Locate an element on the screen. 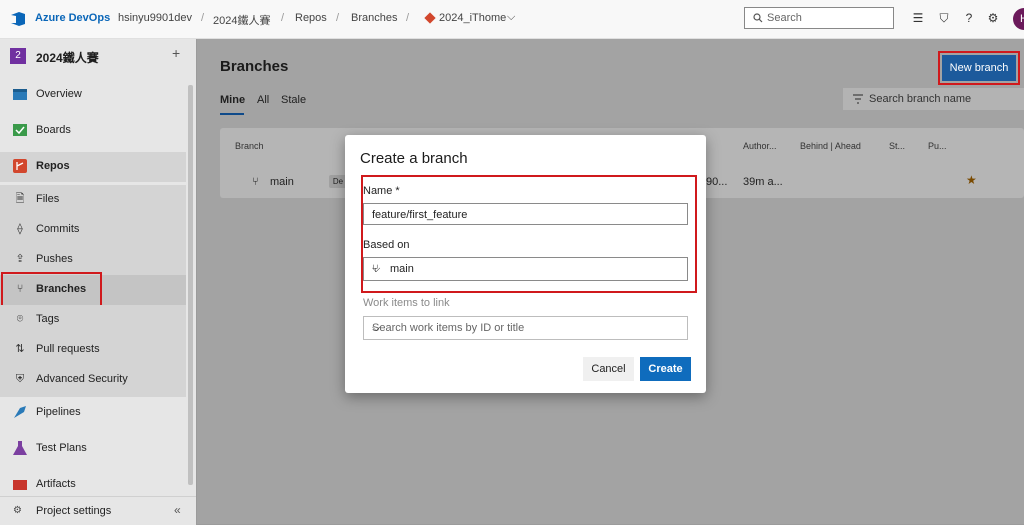 This screenshot has height=525, width=1024. file-icon: 🗎 is located at coordinates (20, 199).